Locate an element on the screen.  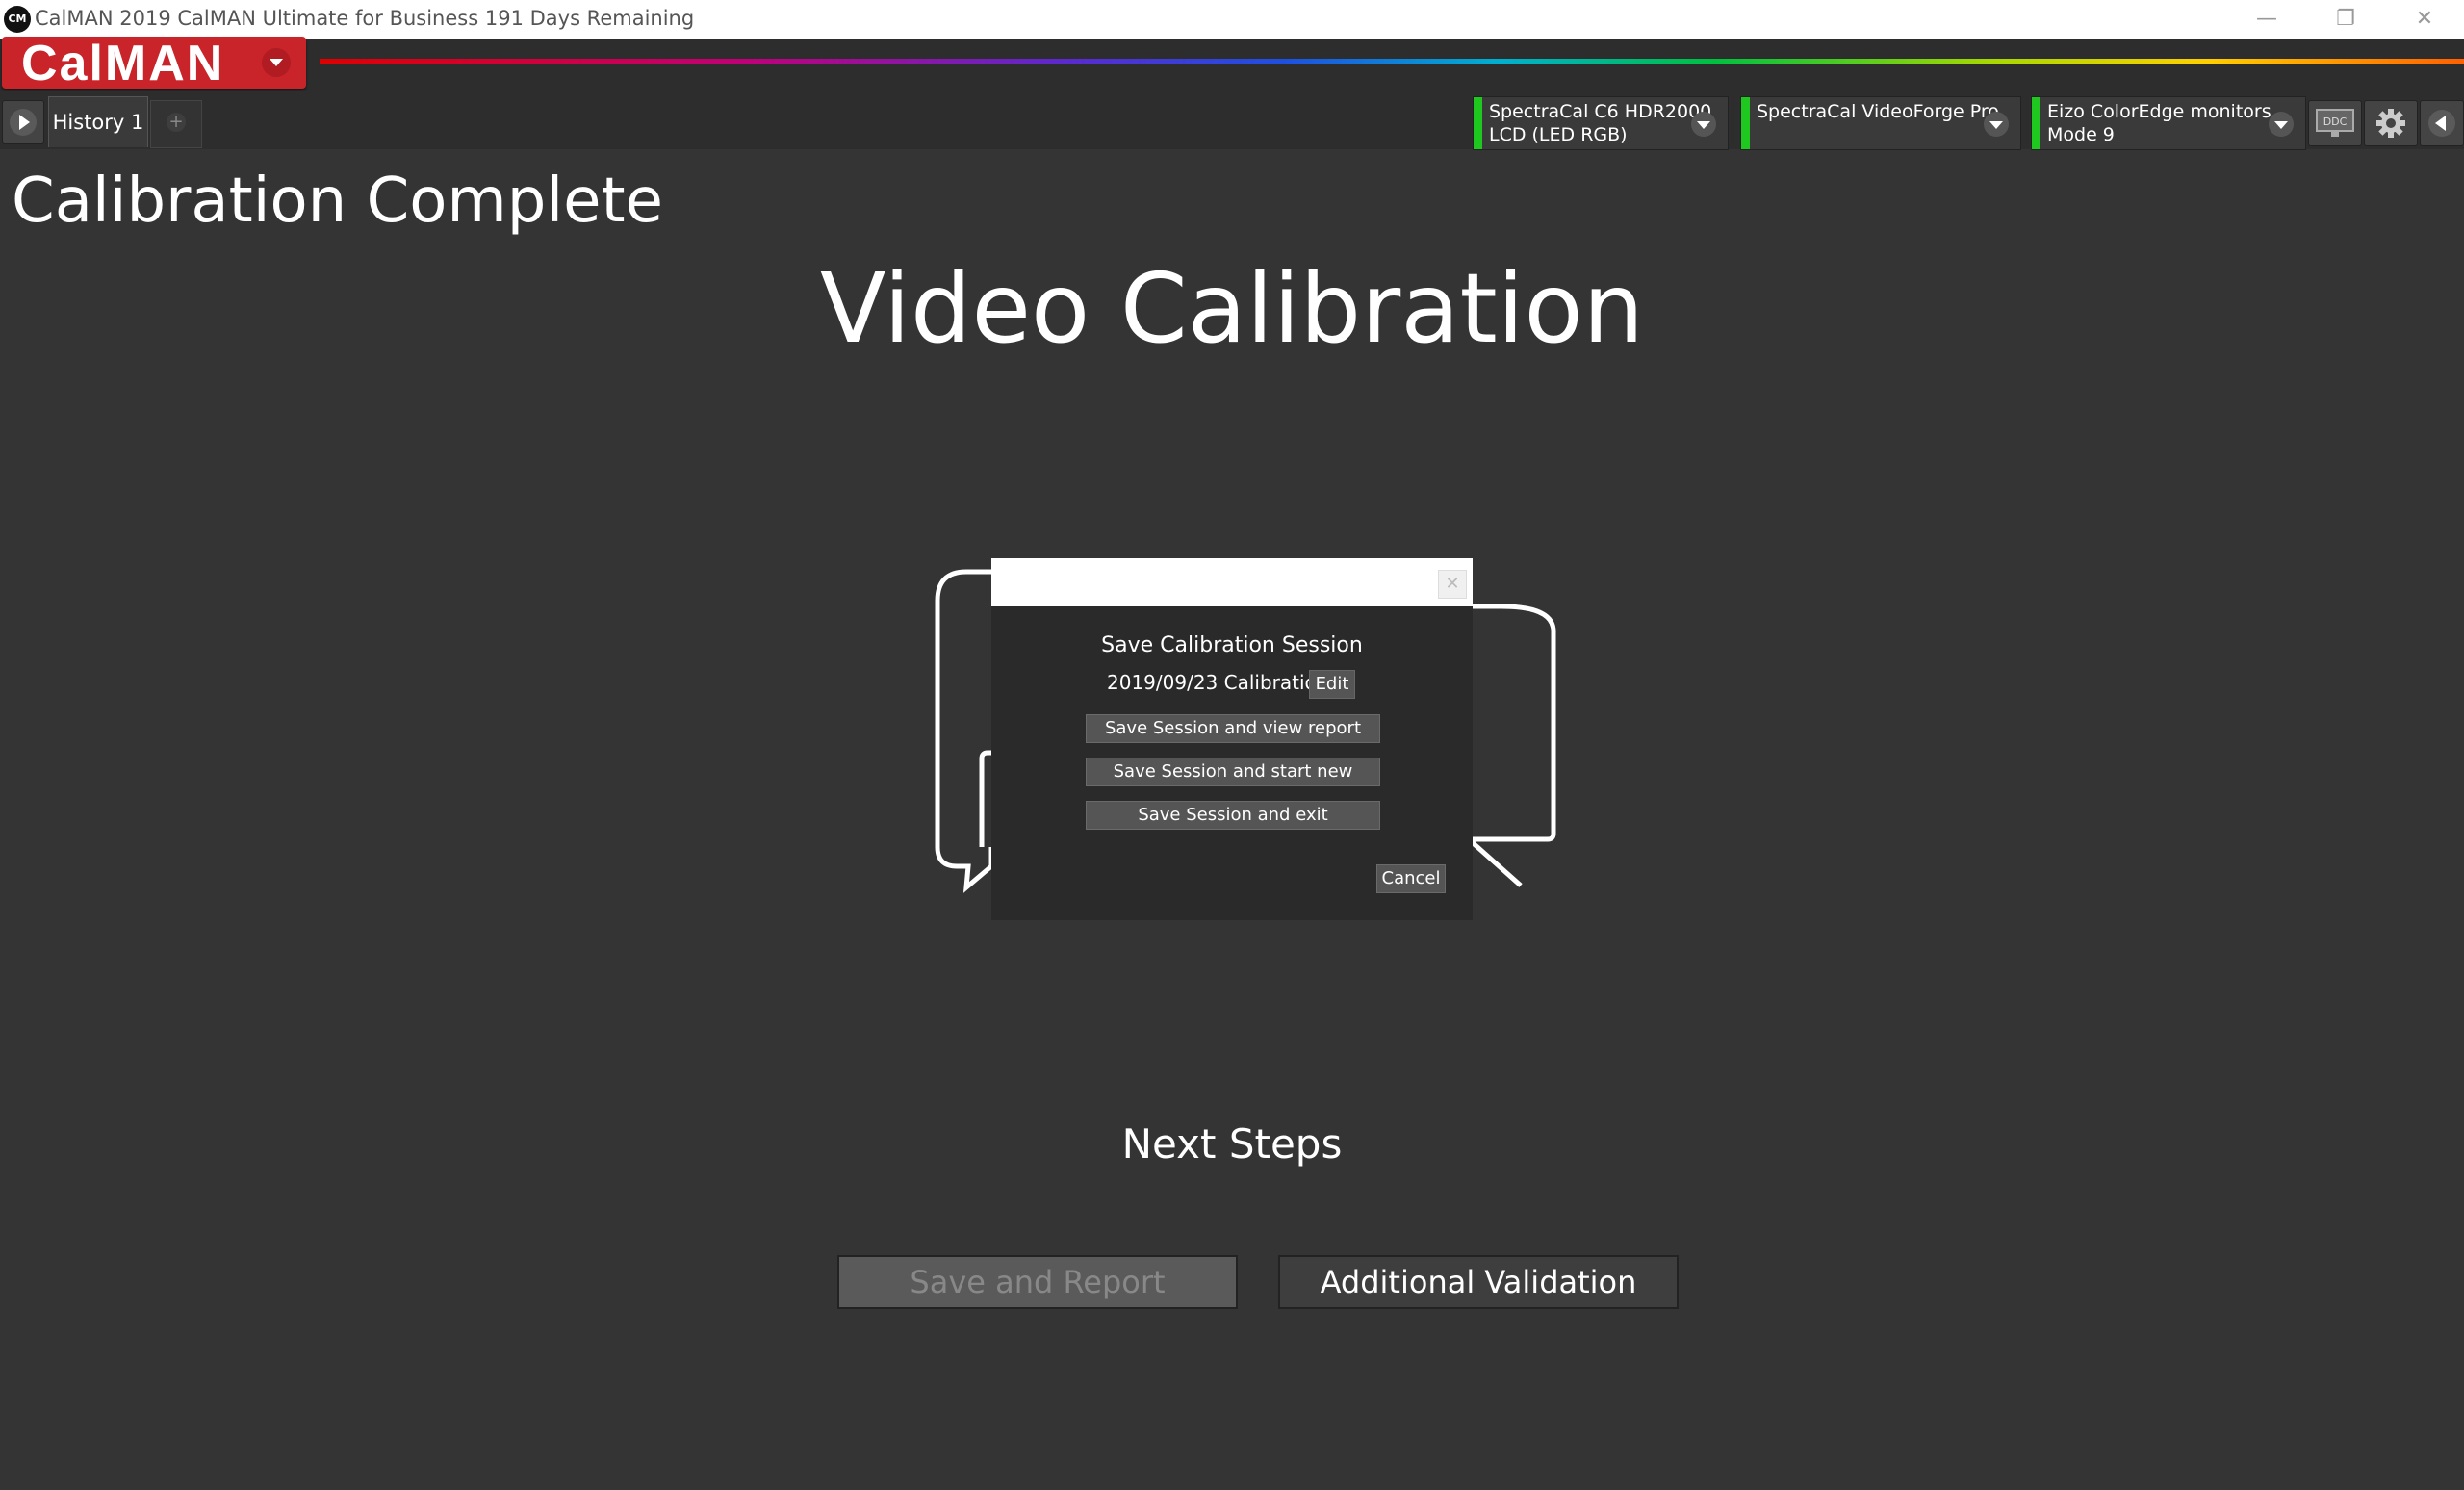
monitor-icon: DDC is located at coordinates (2335, 123).